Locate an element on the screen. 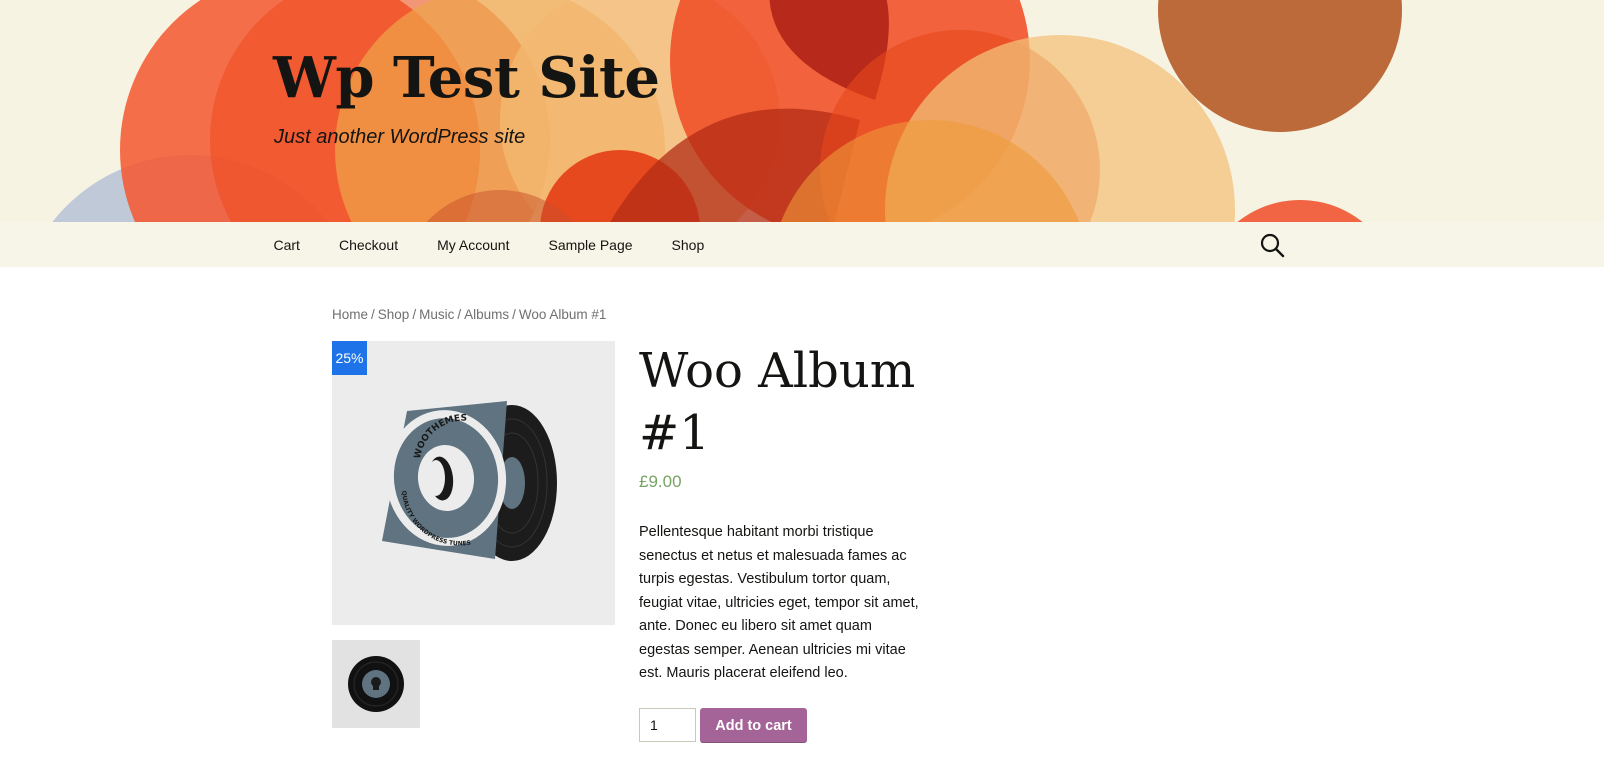  product-price: £9.00 is located at coordinates (660, 481).